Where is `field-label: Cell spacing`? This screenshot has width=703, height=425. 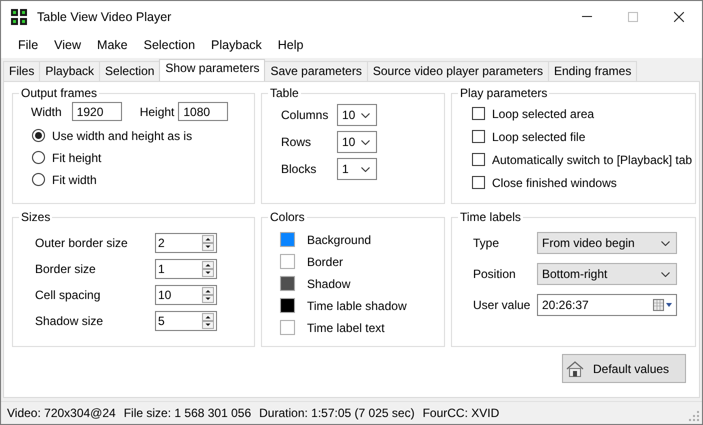
field-label: Cell spacing is located at coordinates (68, 295).